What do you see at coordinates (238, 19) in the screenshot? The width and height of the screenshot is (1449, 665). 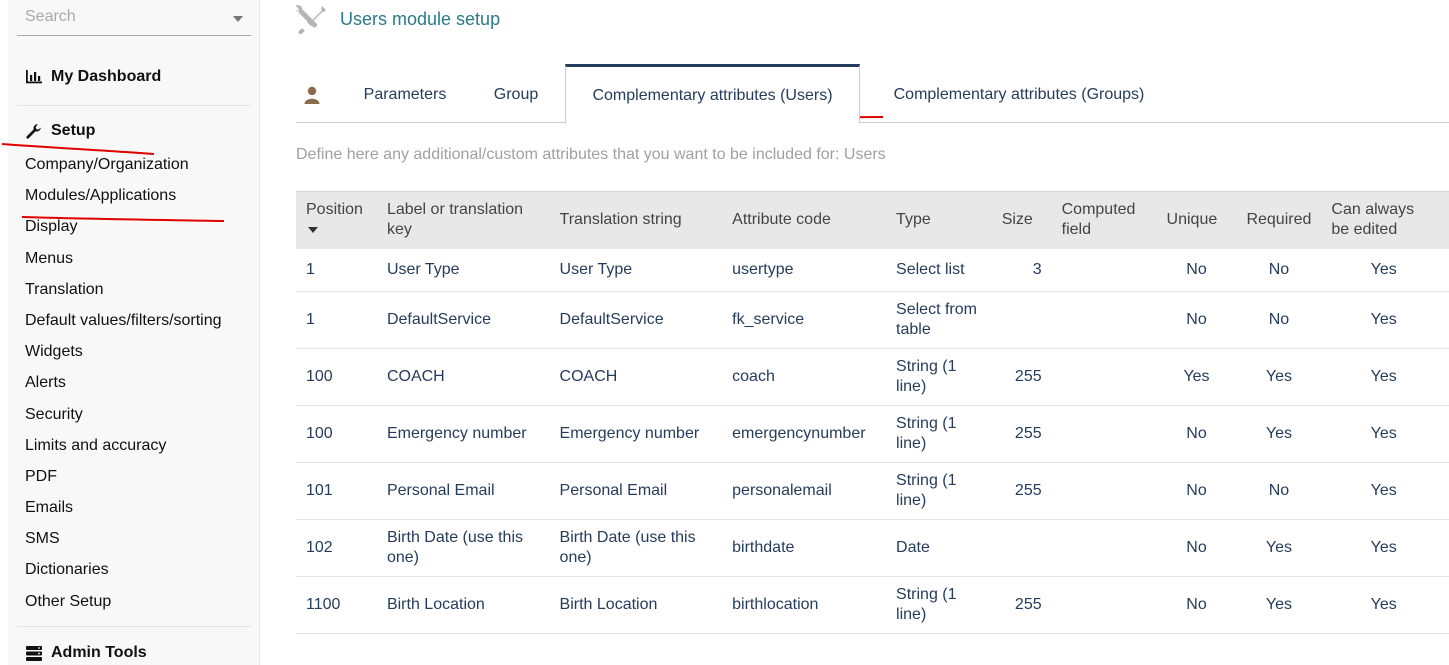 I see `chevron-down-icon` at bounding box center [238, 19].